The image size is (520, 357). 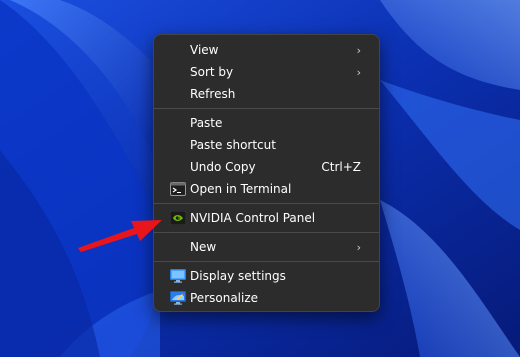 I want to click on menu-item-label: Paste shortcut, so click(x=233, y=145).